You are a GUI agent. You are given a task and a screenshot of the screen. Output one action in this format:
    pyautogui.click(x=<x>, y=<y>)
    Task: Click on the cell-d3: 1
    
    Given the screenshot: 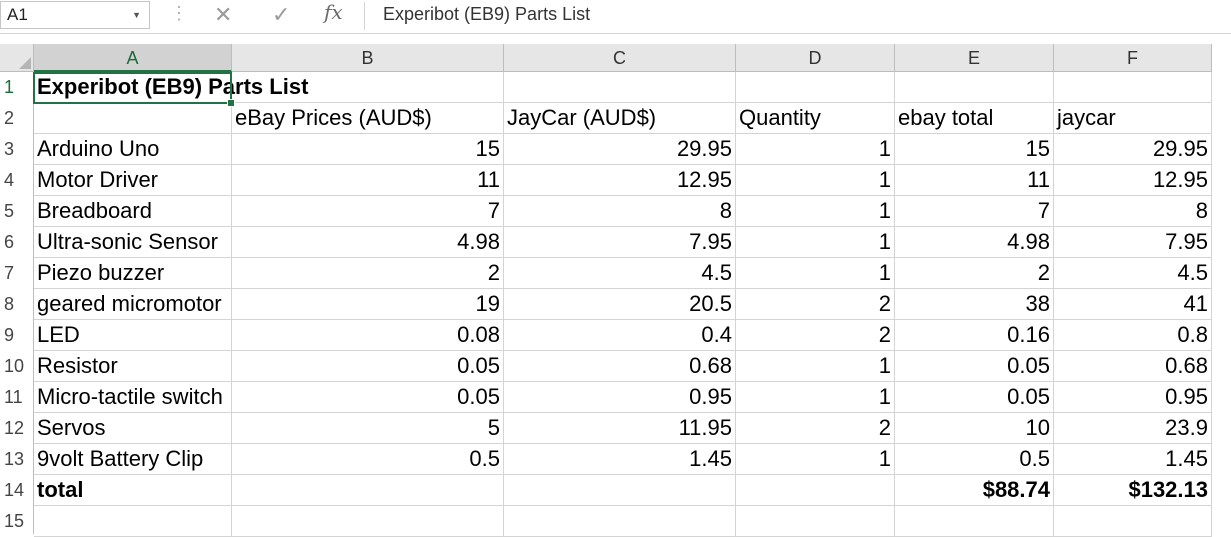 What is the action you would take?
    pyautogui.click(x=815, y=149)
    